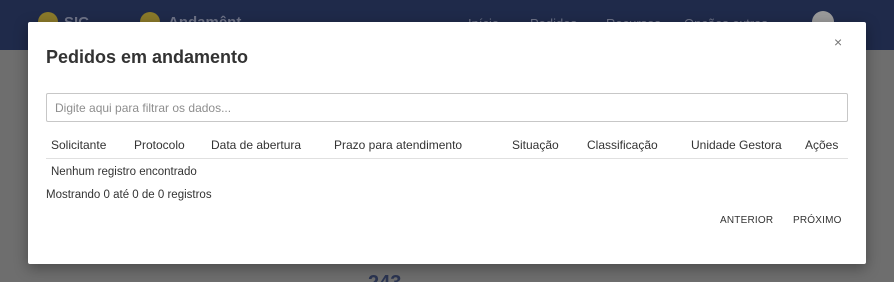  Describe the element at coordinates (822, 145) in the screenshot. I see `column-header-acoes: Ações` at that location.